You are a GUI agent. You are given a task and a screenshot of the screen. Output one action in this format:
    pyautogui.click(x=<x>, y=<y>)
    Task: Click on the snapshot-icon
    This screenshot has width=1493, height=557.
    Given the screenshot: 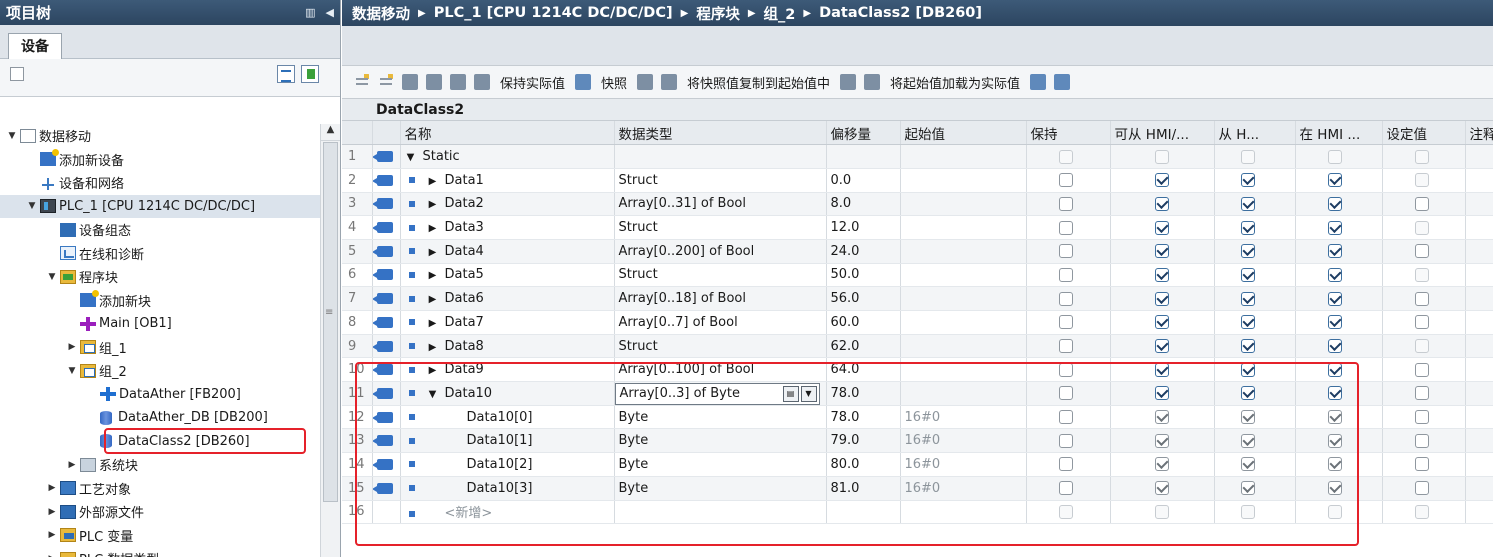 What is the action you would take?
    pyautogui.click(x=583, y=82)
    